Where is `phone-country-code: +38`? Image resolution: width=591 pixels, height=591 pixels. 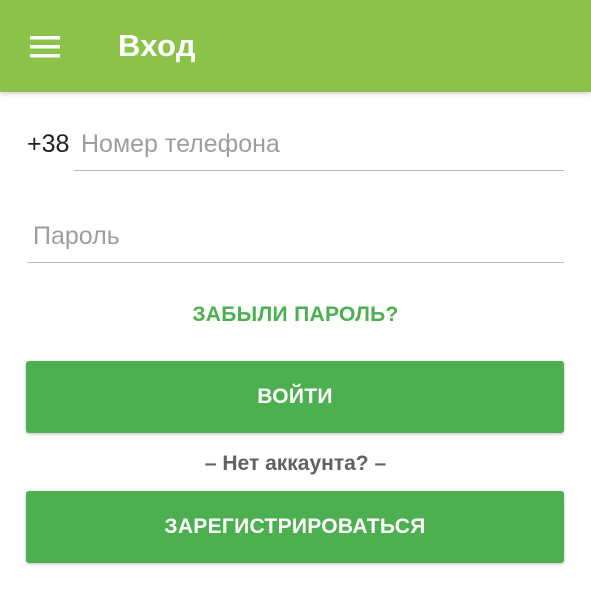 phone-country-code: +38 is located at coordinates (48, 144).